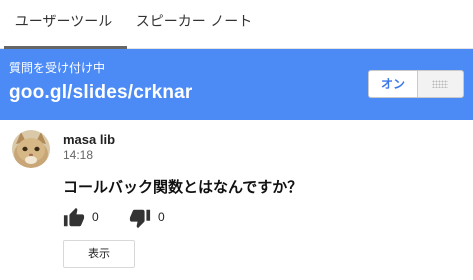  What do you see at coordinates (95, 217) in the screenshot?
I see `upvote-count: 0` at bounding box center [95, 217].